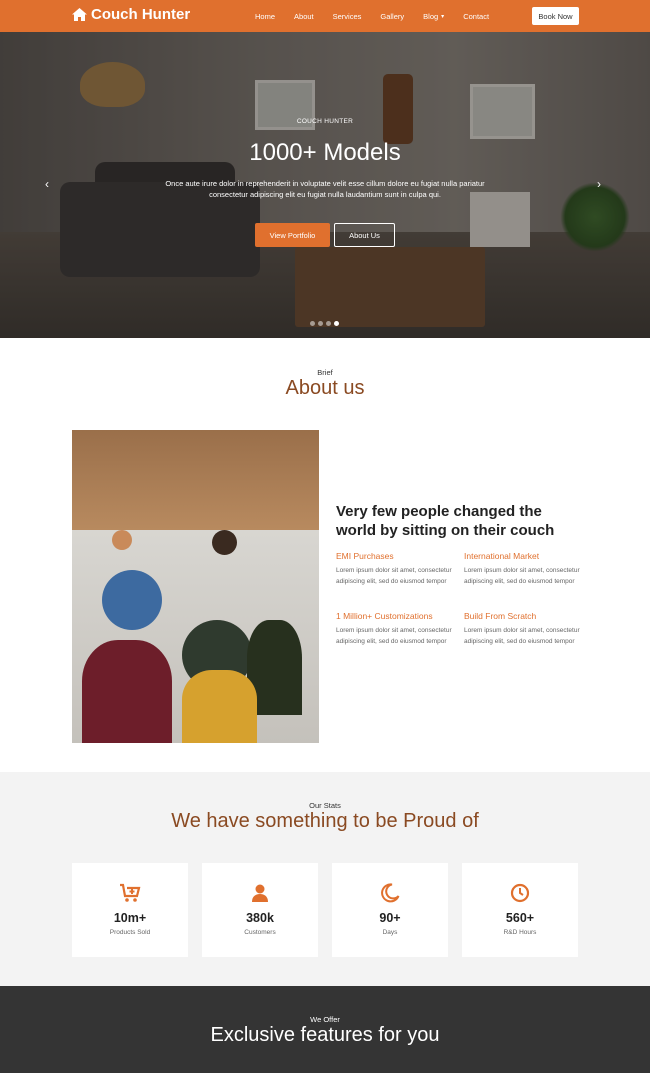 The image size is (650, 1073). Describe the element at coordinates (476, 16) in the screenshot. I see `nav-item-contact: Contact` at that location.